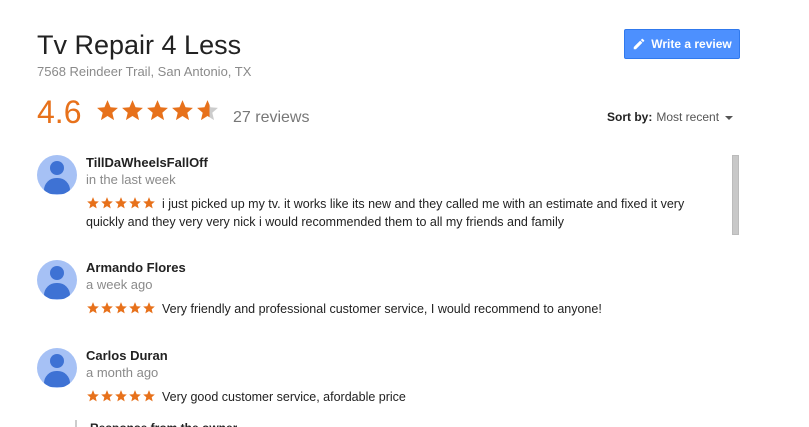  I want to click on scrollbar-thumb, so click(735, 195).